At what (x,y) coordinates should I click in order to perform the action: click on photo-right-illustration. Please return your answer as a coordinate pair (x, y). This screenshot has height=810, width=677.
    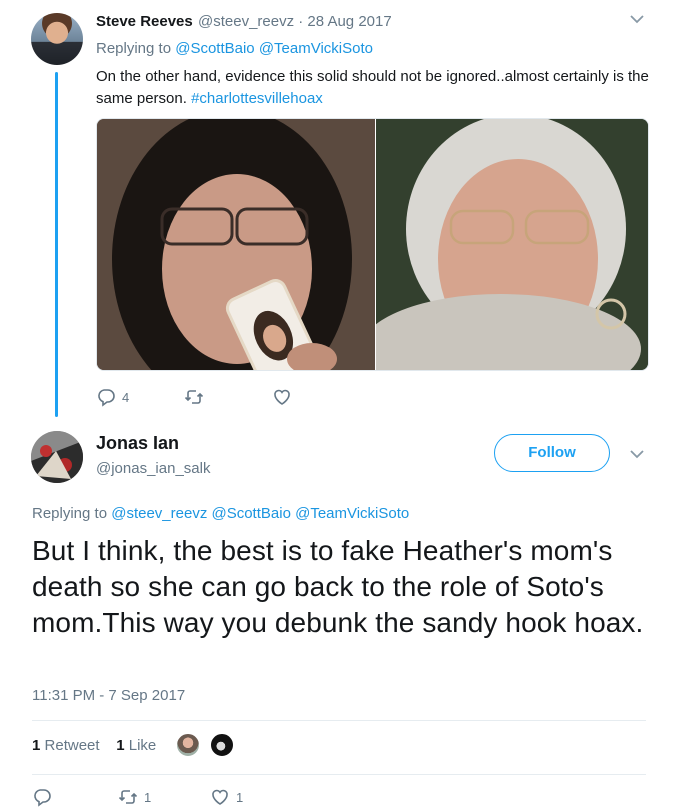
    Looking at the image, I should click on (504, 244).